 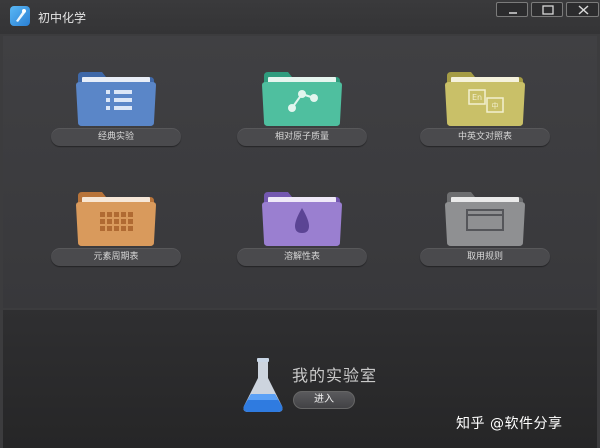 What do you see at coordinates (485, 257) in the screenshot?
I see `module-label: 取用规则` at bounding box center [485, 257].